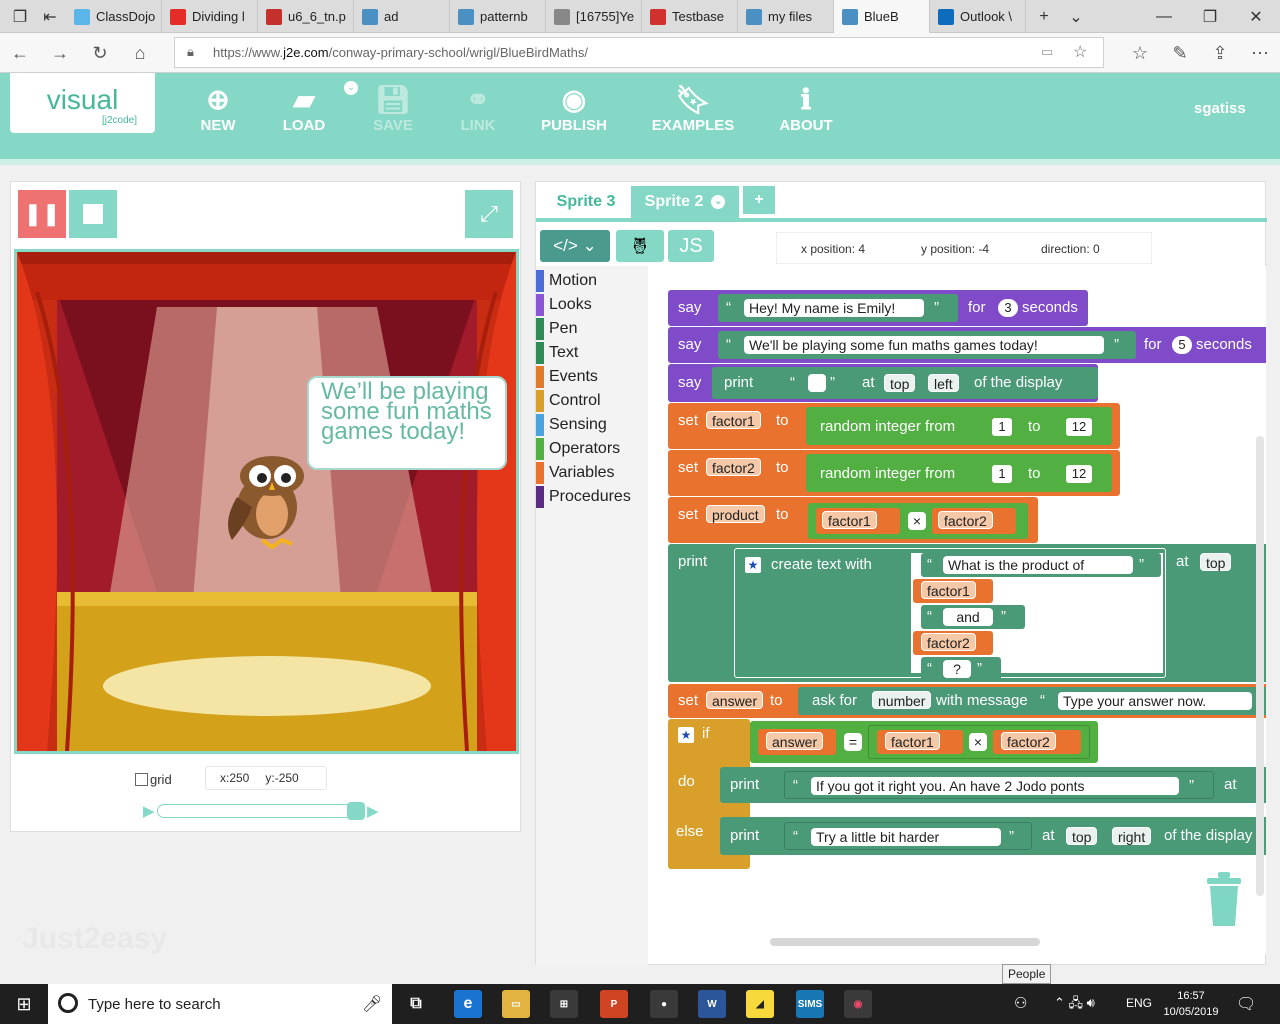 This screenshot has width=1280, height=1024. I want to click on browser-tab: ad, so click(402, 16).